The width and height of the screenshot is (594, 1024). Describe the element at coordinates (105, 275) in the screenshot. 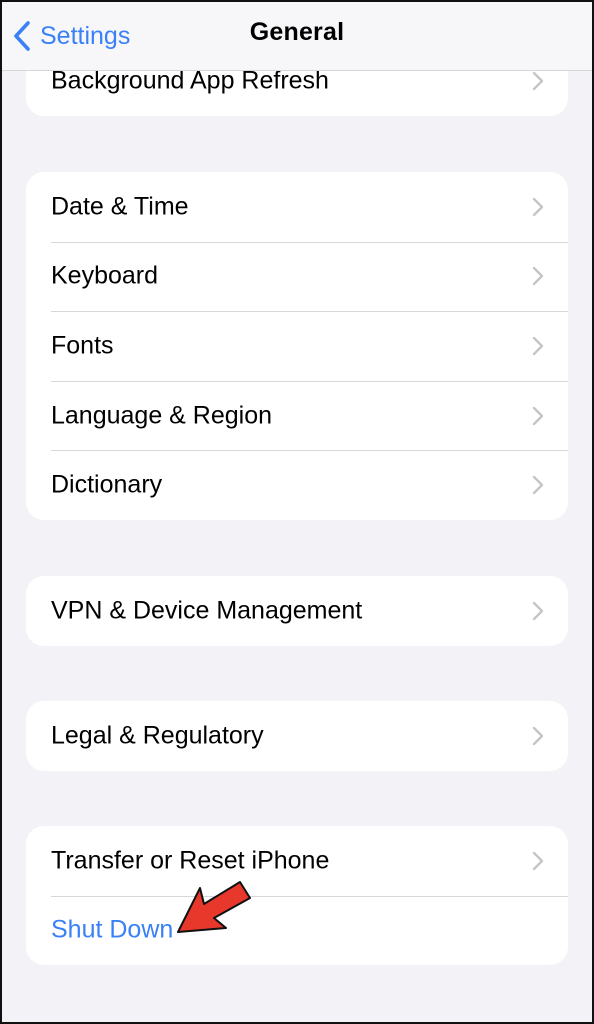

I see `row-label: Keyboard` at that location.